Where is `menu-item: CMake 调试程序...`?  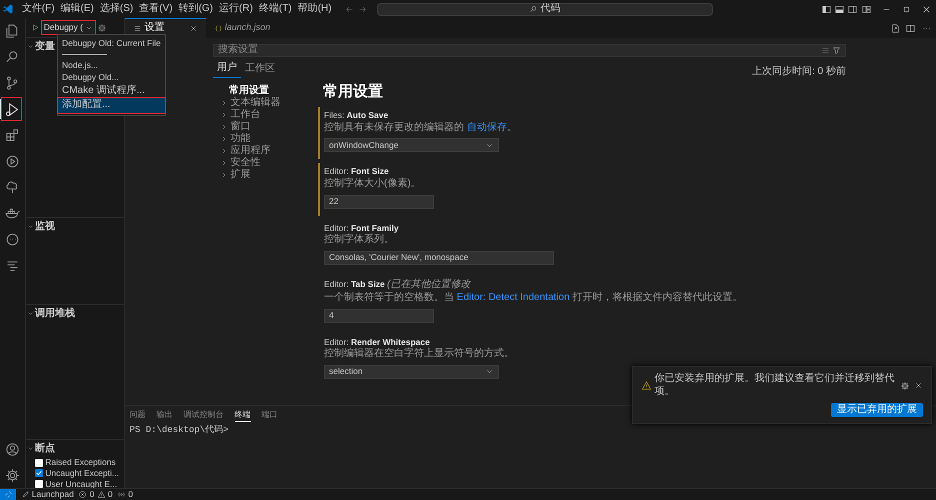
menu-item: CMake 调试程序... is located at coordinates (111, 91).